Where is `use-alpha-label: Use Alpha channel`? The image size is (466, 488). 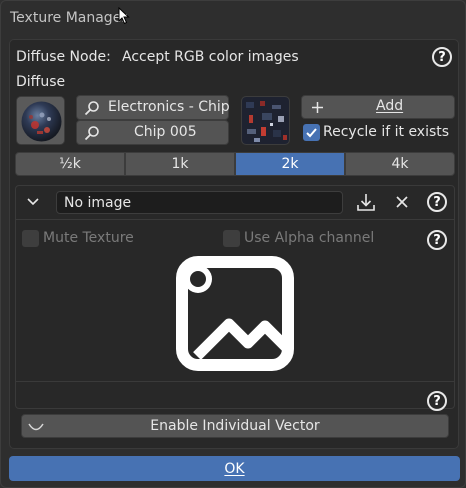
use-alpha-label: Use Alpha channel is located at coordinates (309, 238).